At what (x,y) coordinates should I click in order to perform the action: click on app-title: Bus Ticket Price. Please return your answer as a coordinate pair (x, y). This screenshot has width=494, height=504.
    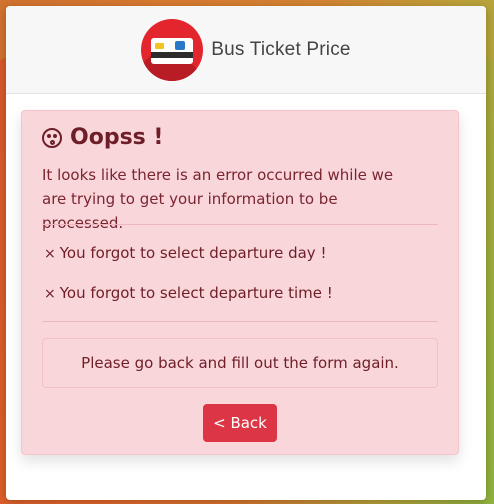
    Looking at the image, I should click on (281, 49).